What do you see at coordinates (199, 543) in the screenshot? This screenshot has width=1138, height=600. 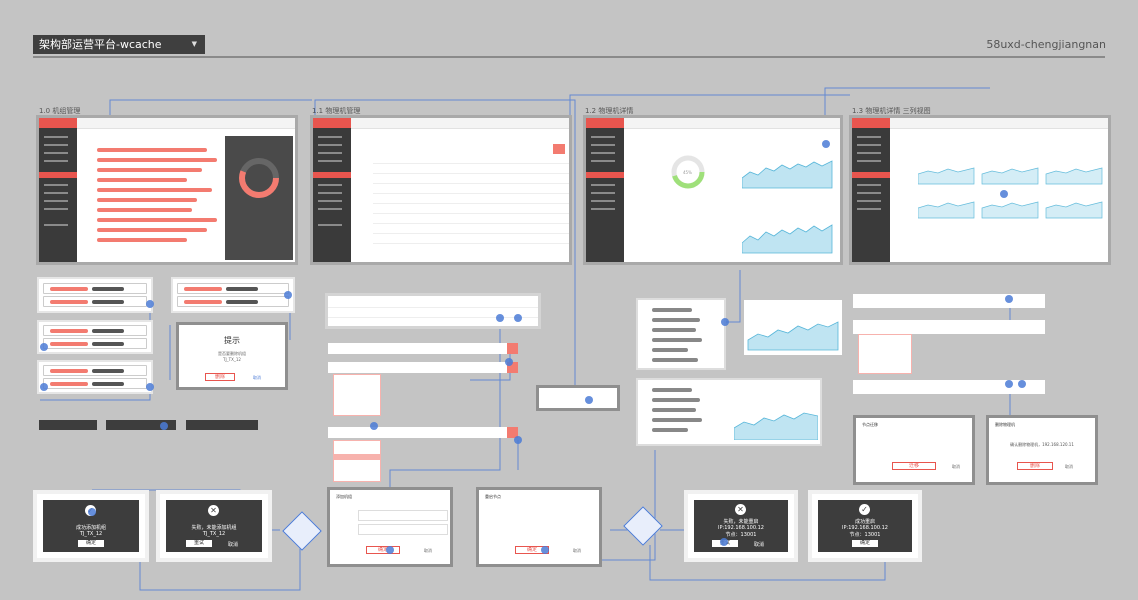 I see `retry-button: 重试` at bounding box center [199, 543].